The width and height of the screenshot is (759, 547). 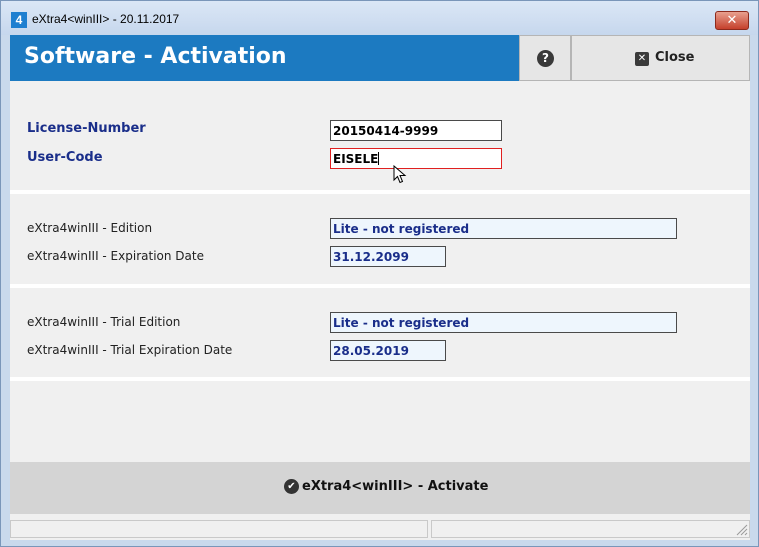 What do you see at coordinates (675, 57) in the screenshot?
I see `close-button-label: Close` at bounding box center [675, 57].